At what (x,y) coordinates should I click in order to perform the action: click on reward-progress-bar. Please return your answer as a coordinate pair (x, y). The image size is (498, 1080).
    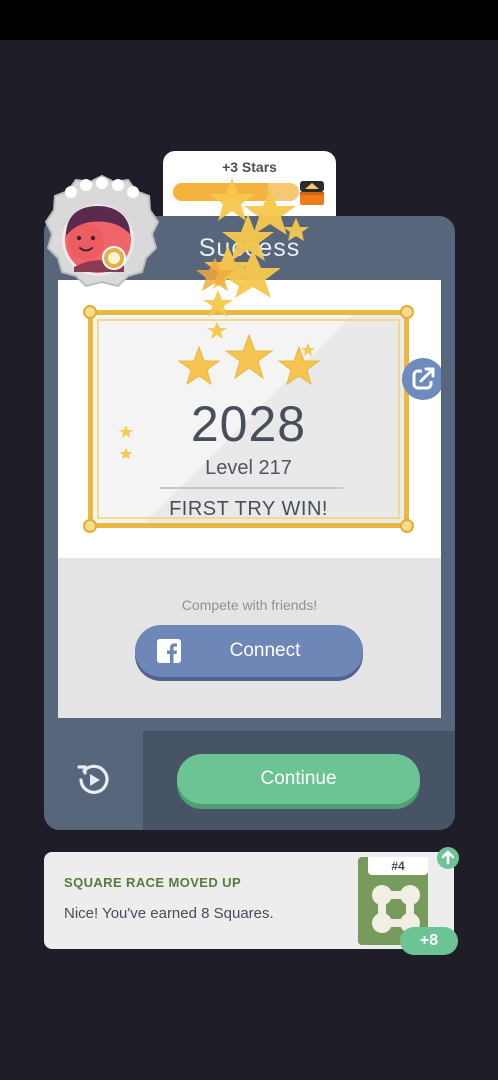
    Looking at the image, I should click on (236, 192).